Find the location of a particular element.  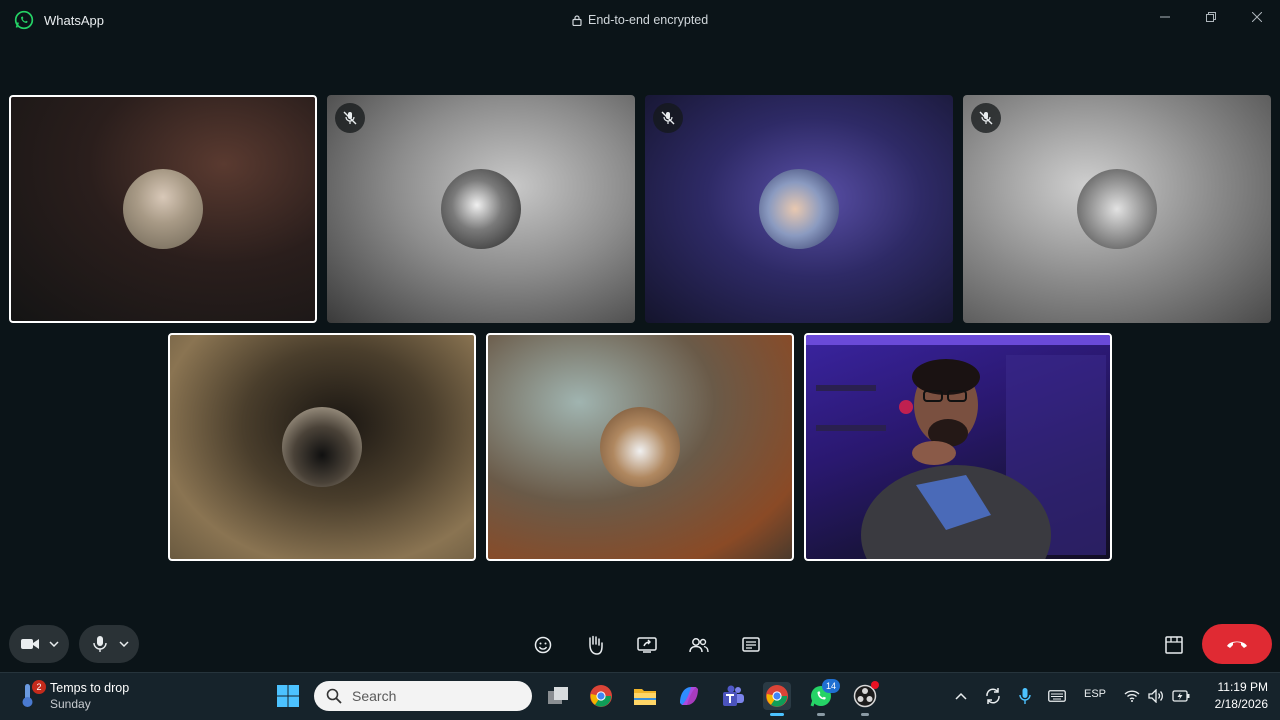

reactions-button is located at coordinates (543, 645).